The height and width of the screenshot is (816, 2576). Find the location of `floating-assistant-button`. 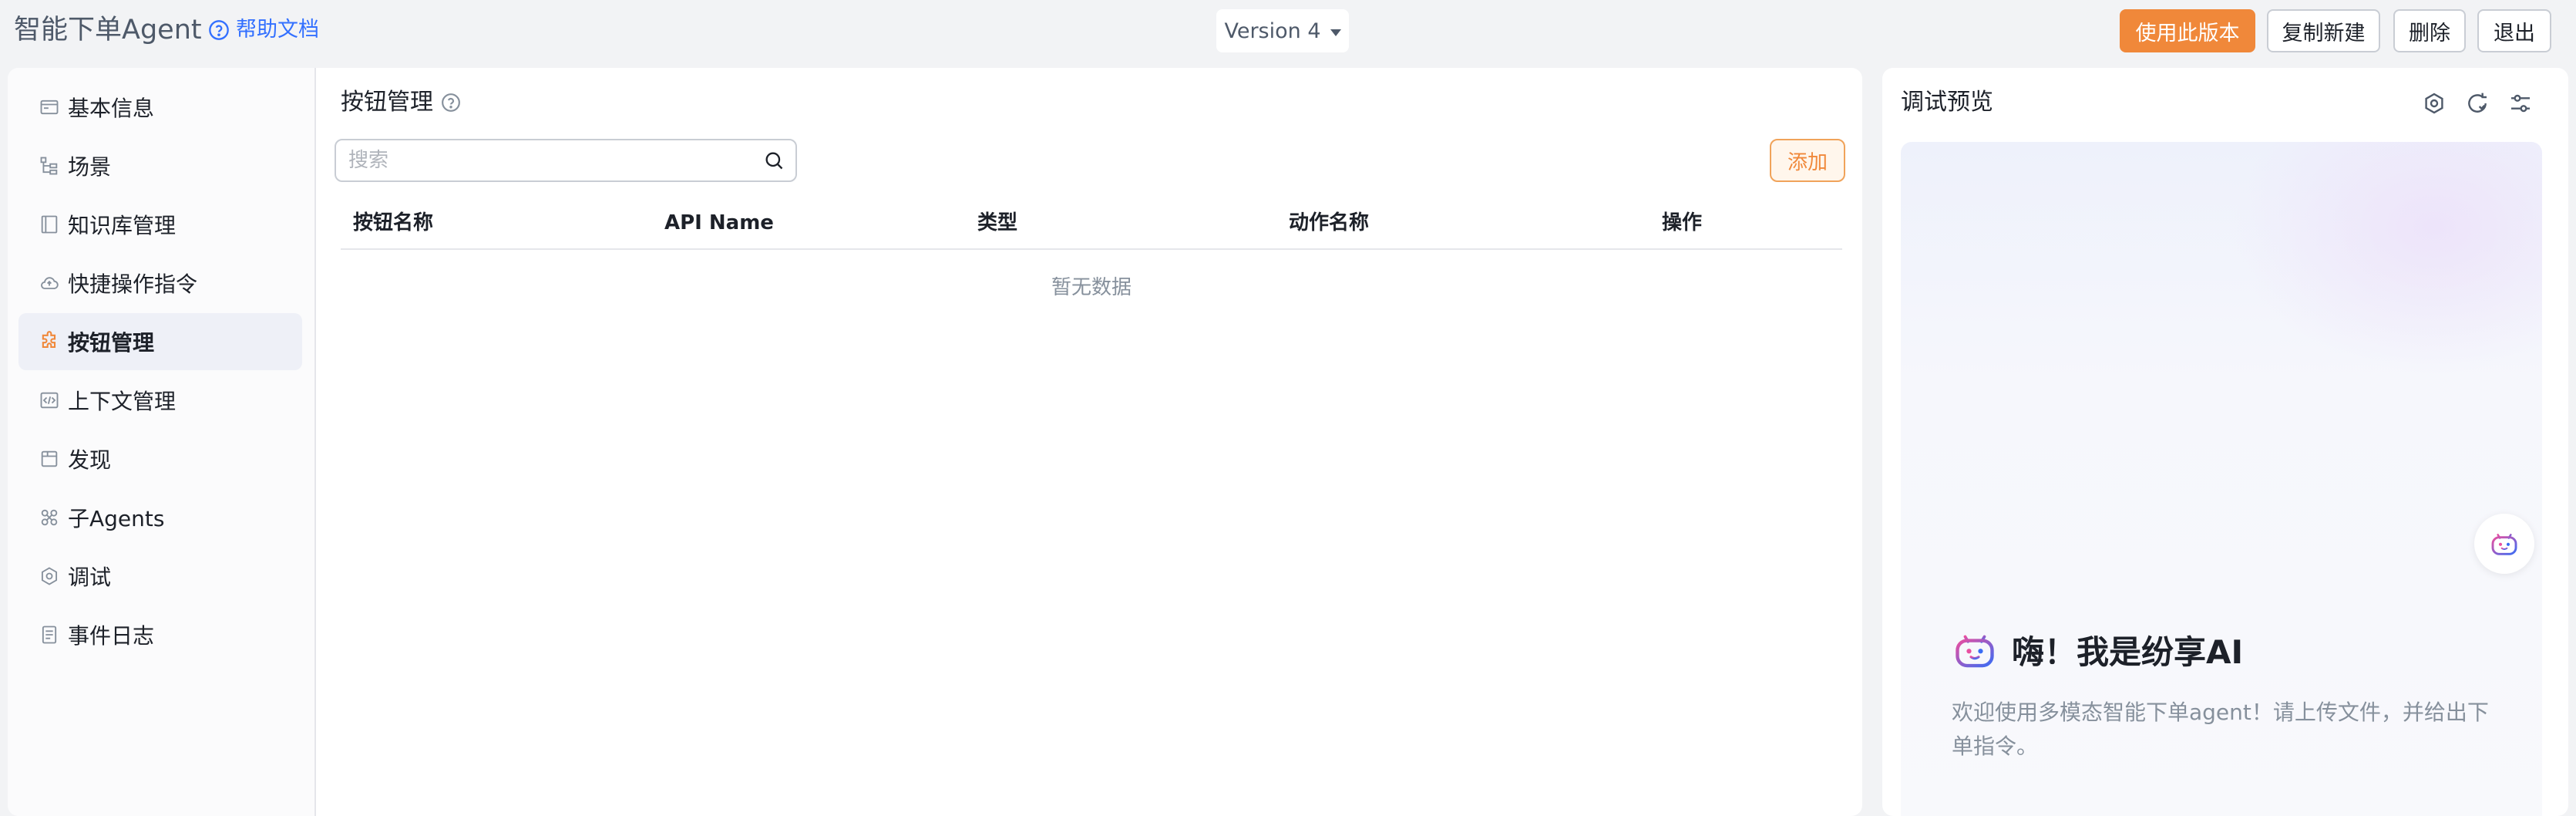

floating-assistant-button is located at coordinates (2504, 544).